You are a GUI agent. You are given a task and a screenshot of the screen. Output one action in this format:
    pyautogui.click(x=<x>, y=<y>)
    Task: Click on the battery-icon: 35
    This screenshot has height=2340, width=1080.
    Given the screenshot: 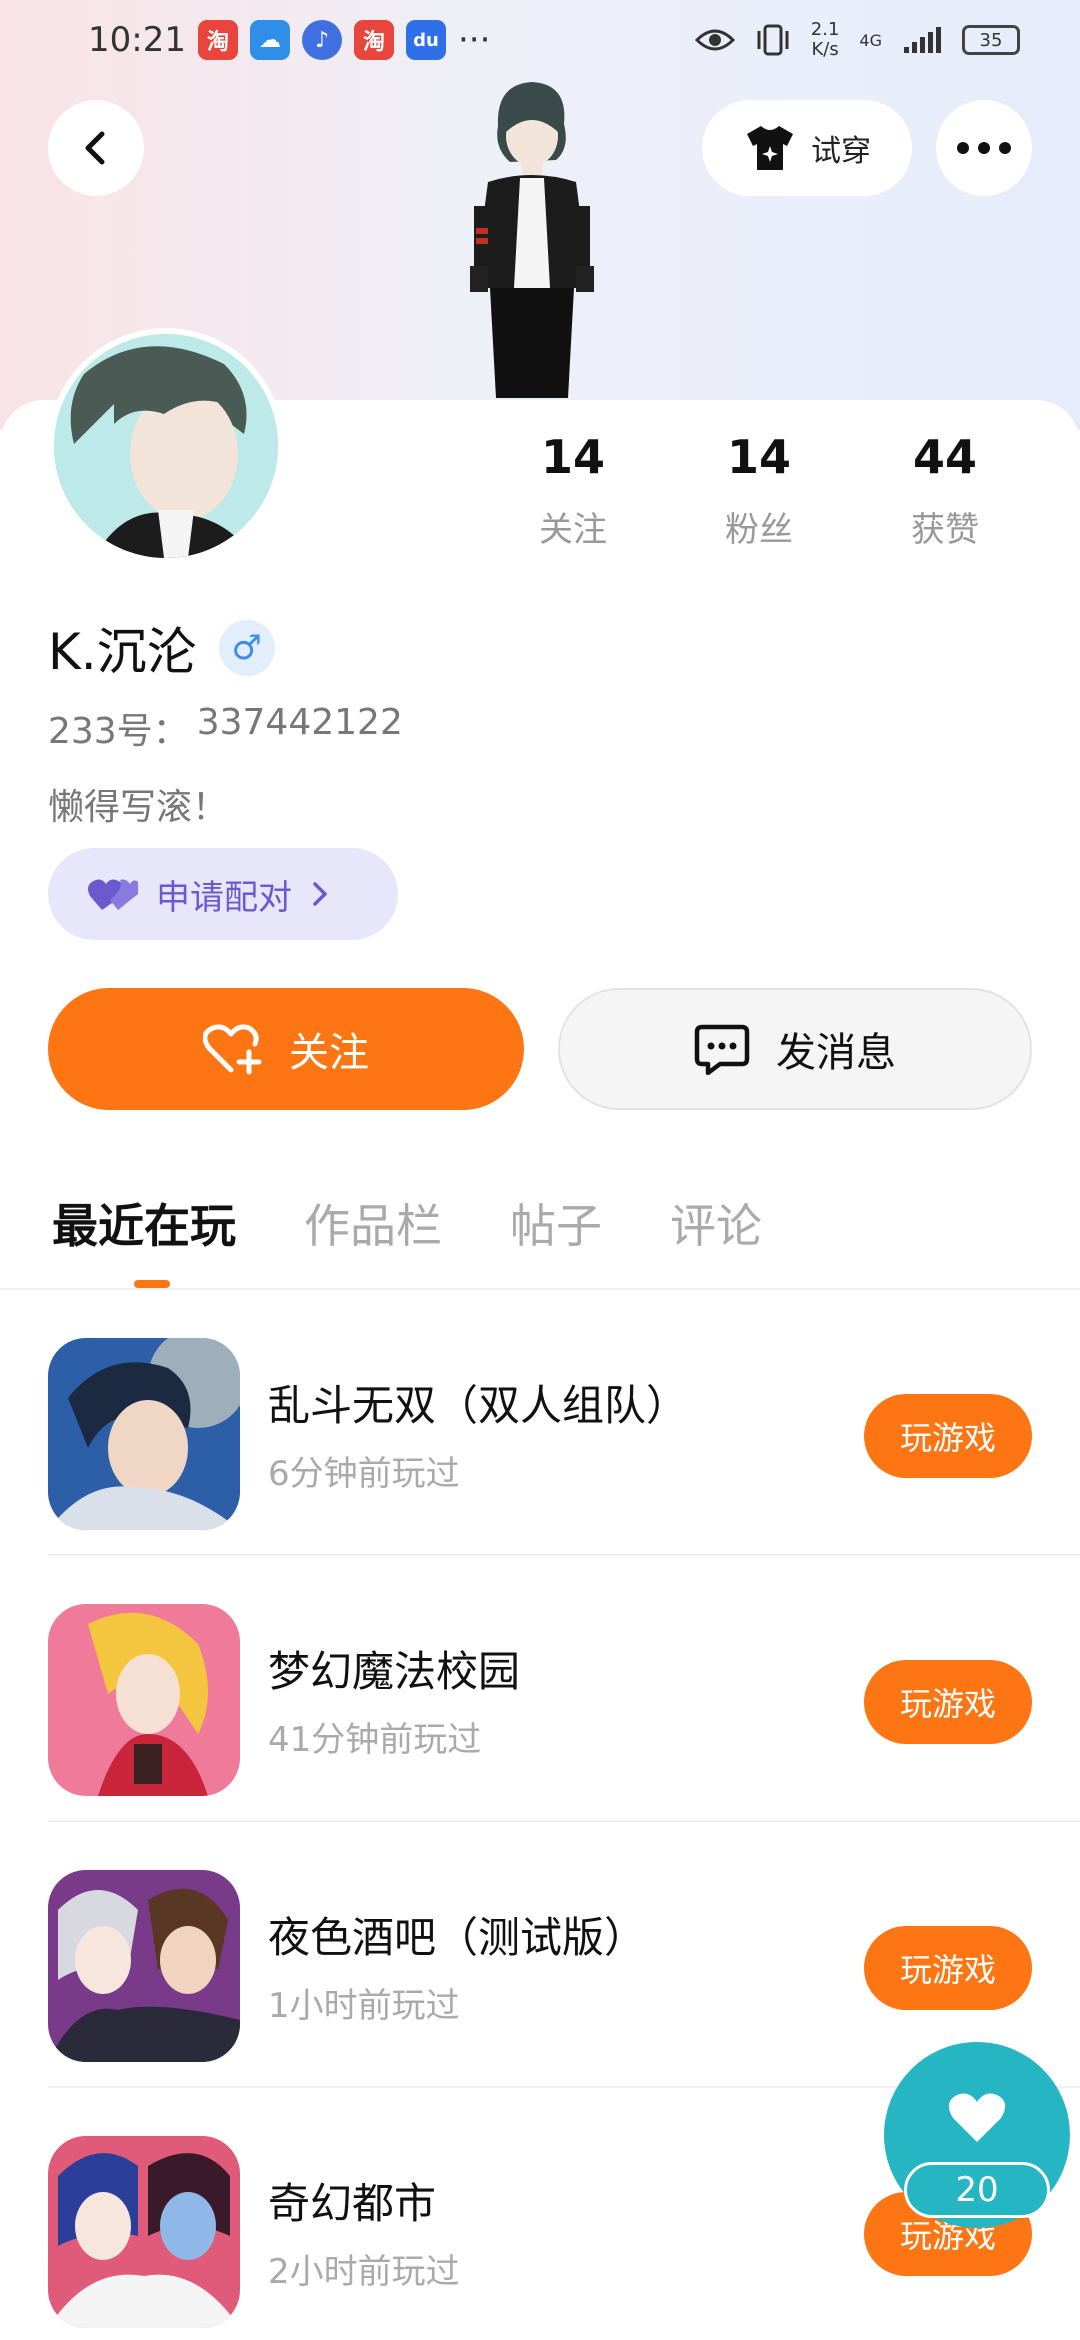 What is the action you would take?
    pyautogui.click(x=991, y=40)
    